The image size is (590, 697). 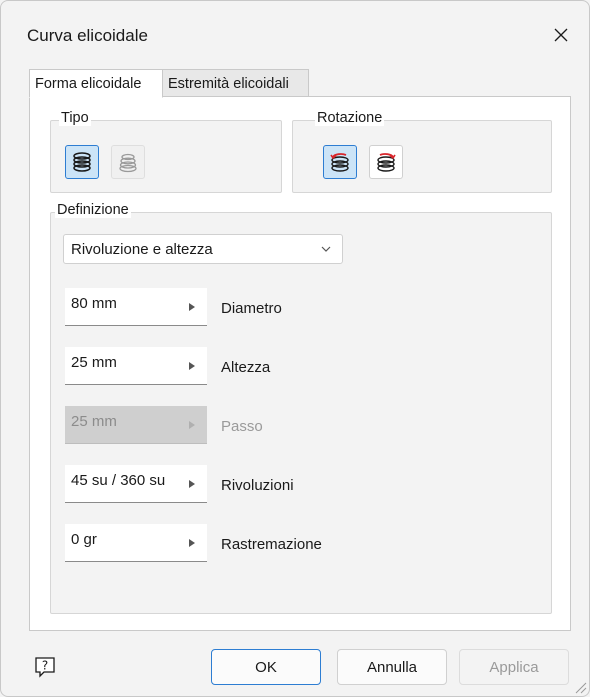 I want to click on helix-coil-icon, so click(x=82, y=162).